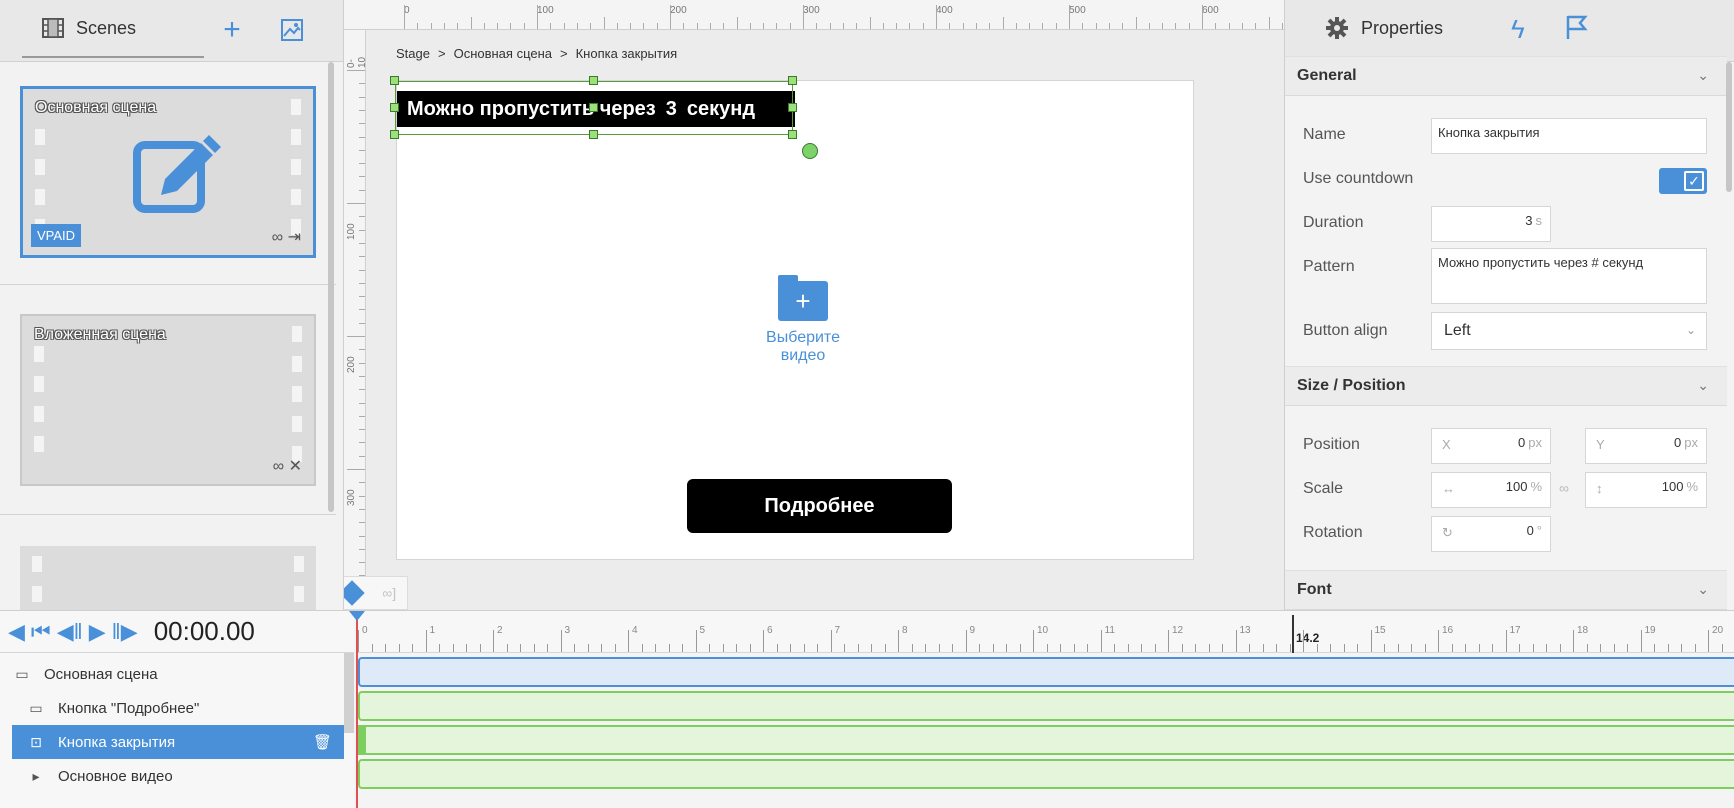 Image resolution: width=1734 pixels, height=808 pixels. Describe the element at coordinates (178, 776) in the screenshot. I see `layer-row: ▸ Основное видео` at that location.